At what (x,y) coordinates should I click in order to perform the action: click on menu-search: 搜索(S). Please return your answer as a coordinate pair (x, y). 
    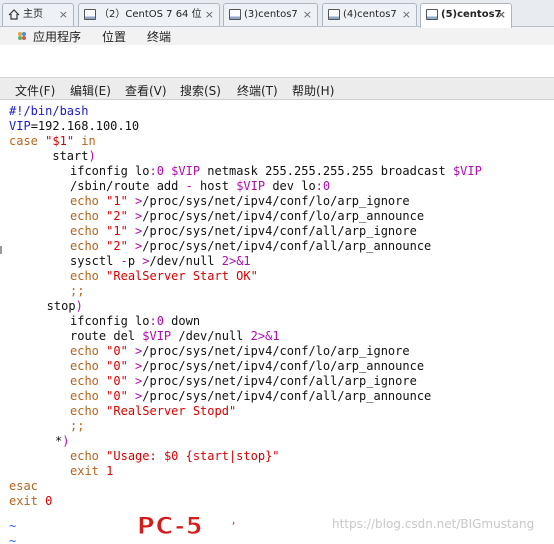
    Looking at the image, I should click on (200, 90).